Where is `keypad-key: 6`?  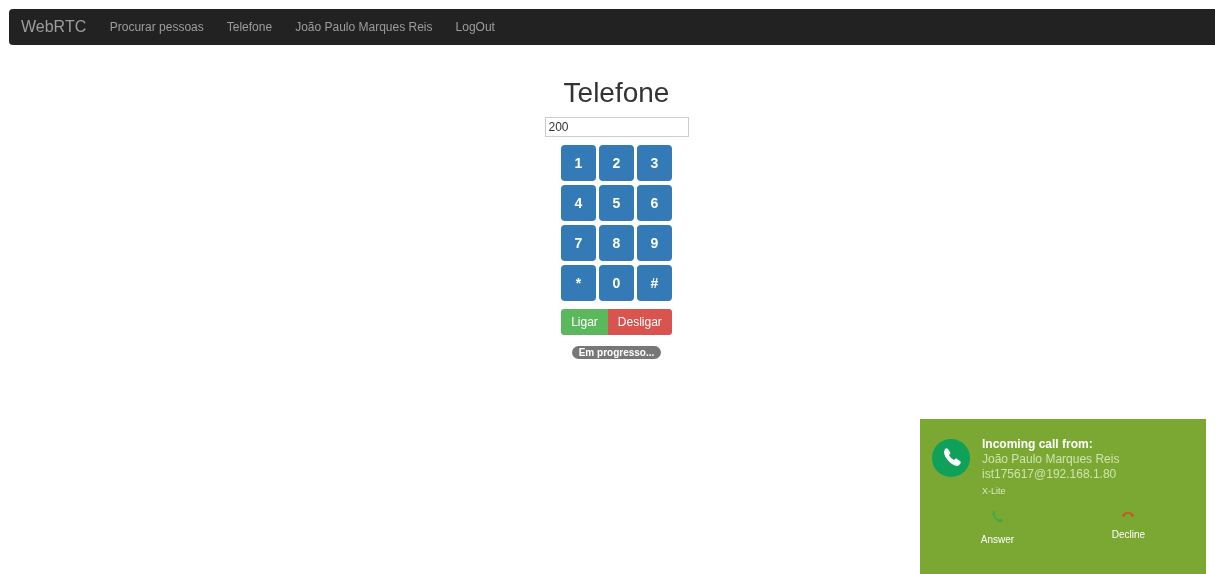
keypad-key: 6 is located at coordinates (654, 203).